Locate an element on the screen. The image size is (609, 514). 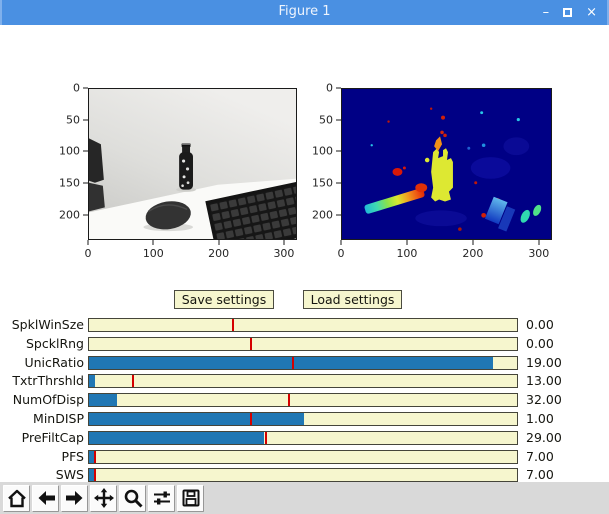
slider-track-SpcklRng is located at coordinates (303, 344).